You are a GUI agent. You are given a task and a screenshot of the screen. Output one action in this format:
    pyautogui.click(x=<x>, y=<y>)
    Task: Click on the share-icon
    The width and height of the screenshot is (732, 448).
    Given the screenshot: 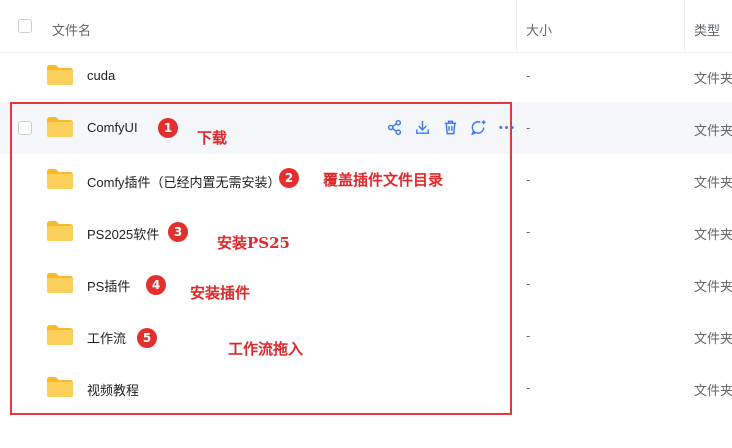 What is the action you would take?
    pyautogui.click(x=394, y=127)
    